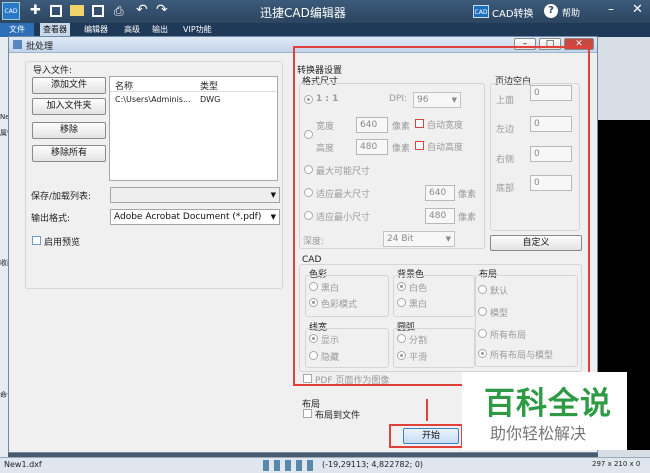 The width and height of the screenshot is (650, 473). I want to click on all-layouts-label: 所有布局, so click(508, 336).